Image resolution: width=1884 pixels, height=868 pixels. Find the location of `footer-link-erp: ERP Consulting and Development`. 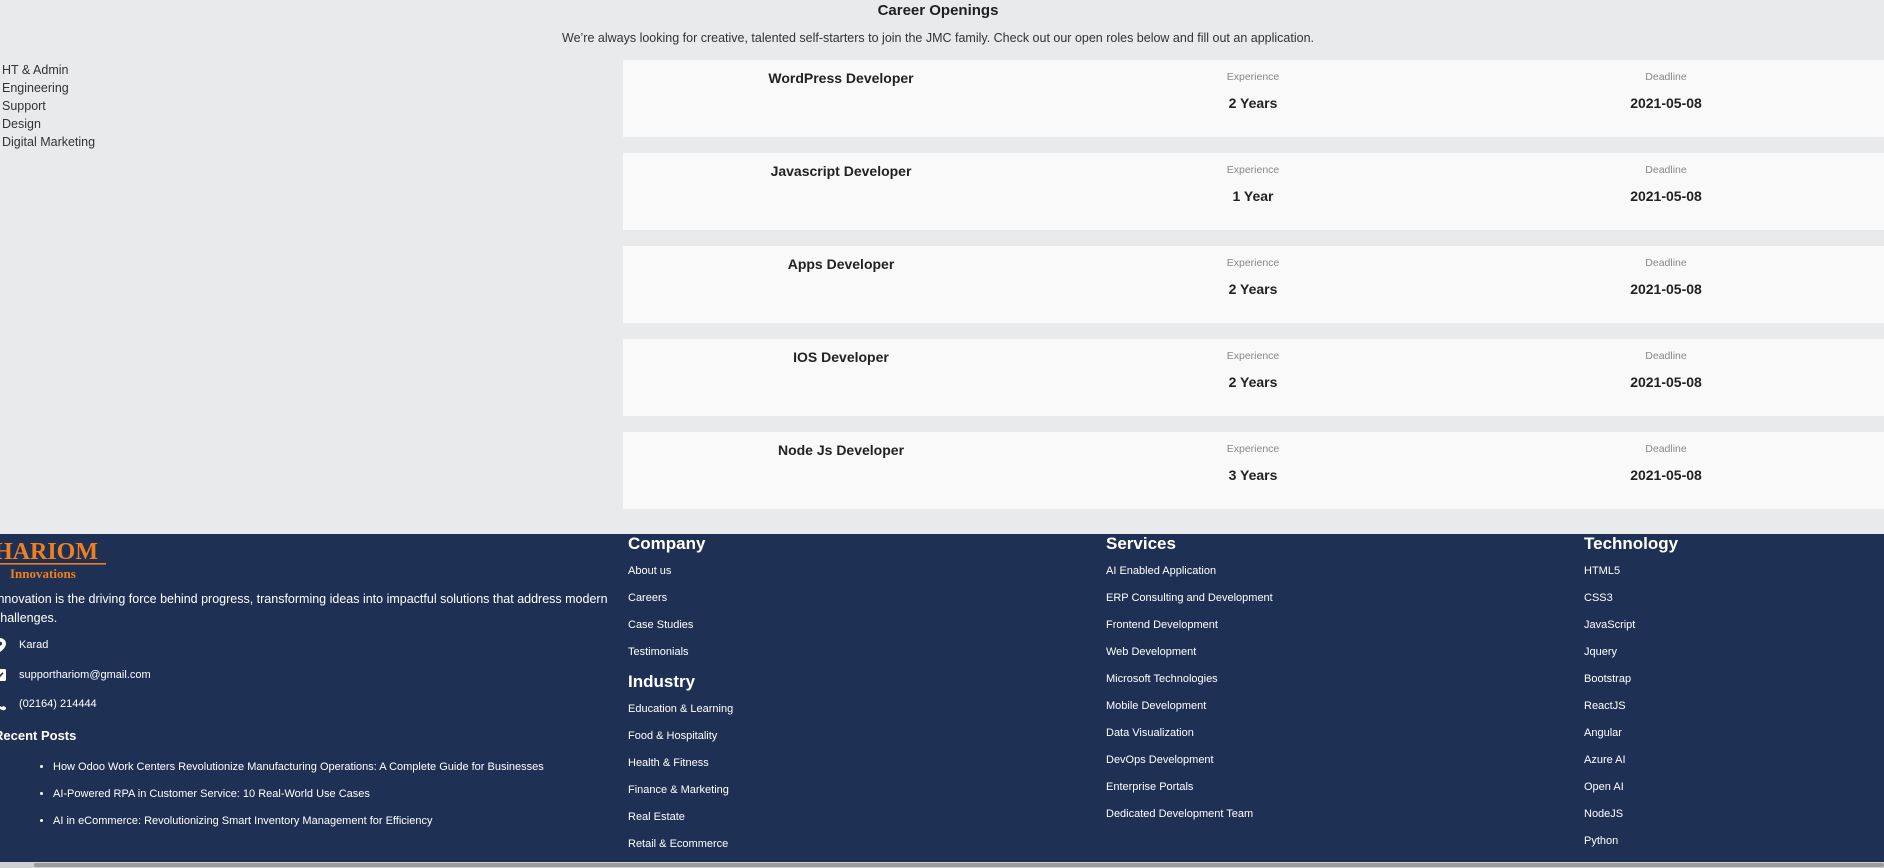

footer-link-erp: ERP Consulting and Development is located at coordinates (1189, 598).